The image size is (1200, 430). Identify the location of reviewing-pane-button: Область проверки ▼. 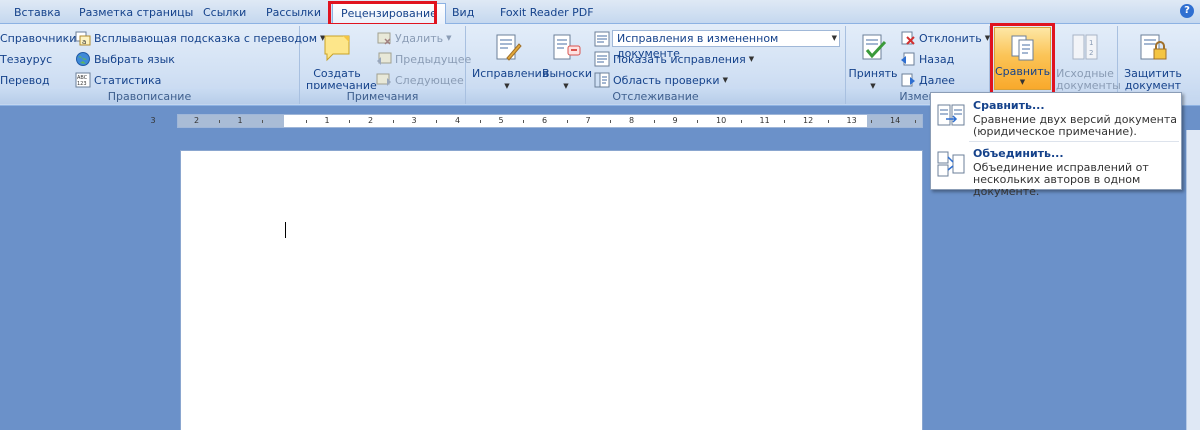
(661, 80).